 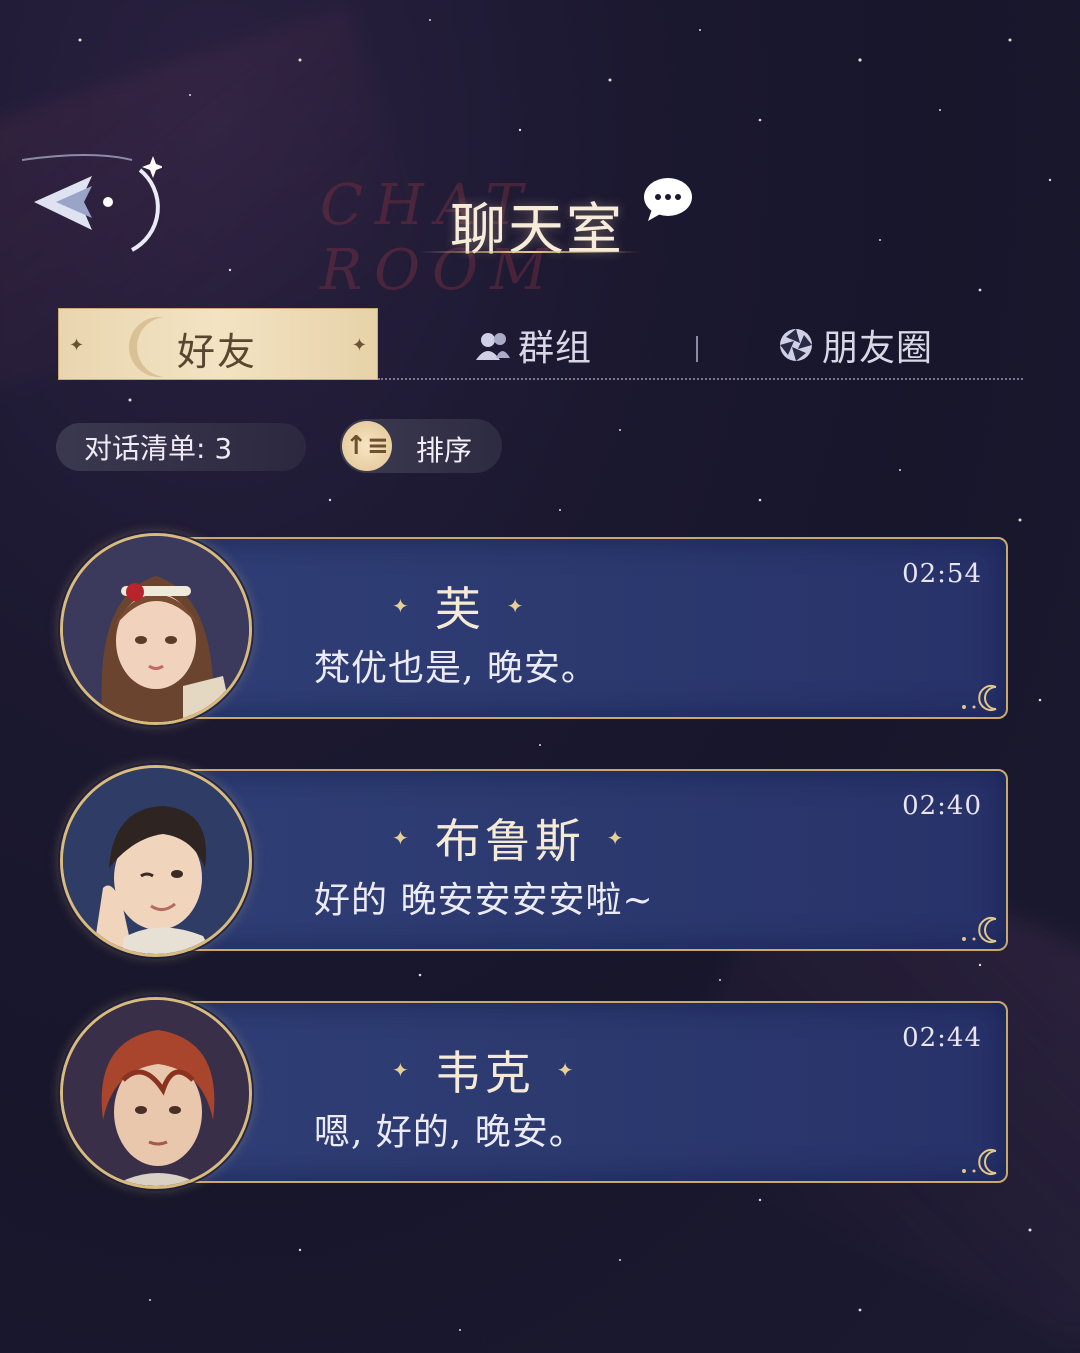 I want to click on tab-divider, so click(x=697, y=349).